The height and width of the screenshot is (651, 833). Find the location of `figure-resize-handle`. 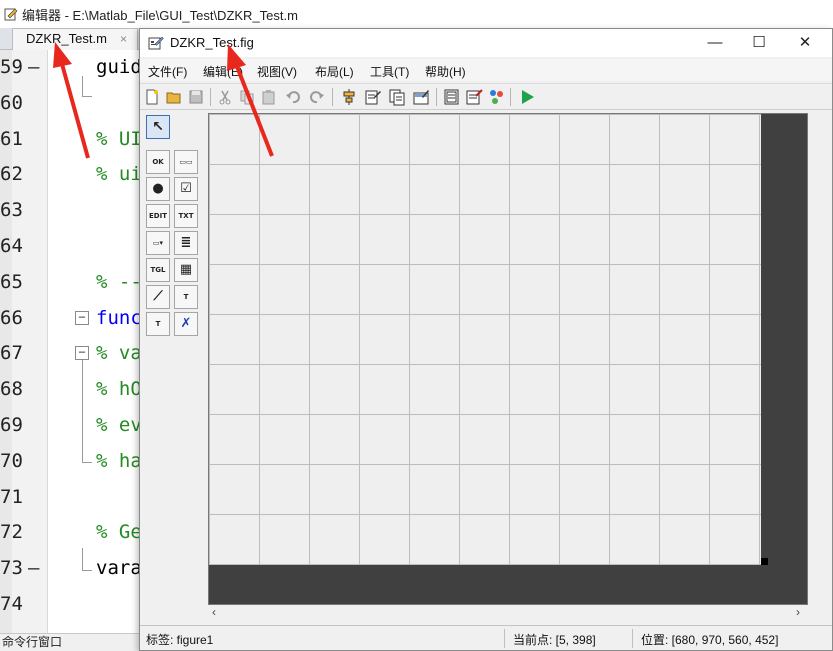

figure-resize-handle is located at coordinates (764, 561).